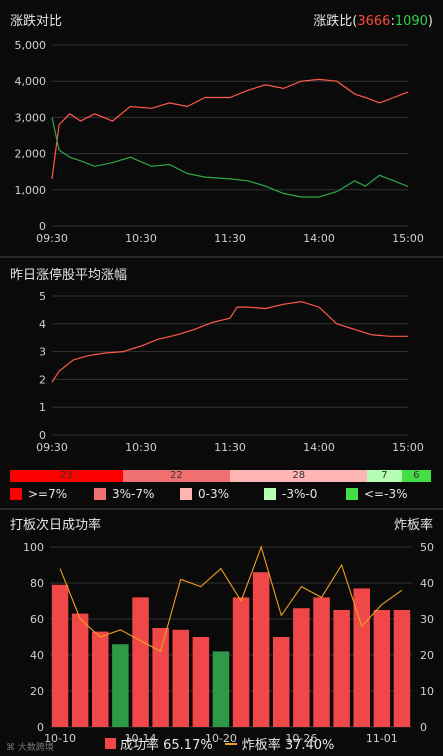 The height and width of the screenshot is (756, 443). I want to click on distribution-legend-item: -3%-0, so click(290, 494).